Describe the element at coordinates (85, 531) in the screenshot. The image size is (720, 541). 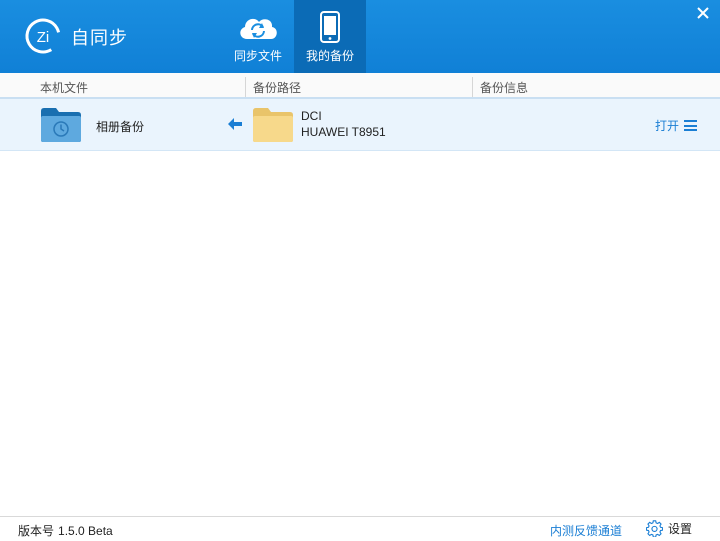
I see `version-number: 1.5.0 Beta` at that location.